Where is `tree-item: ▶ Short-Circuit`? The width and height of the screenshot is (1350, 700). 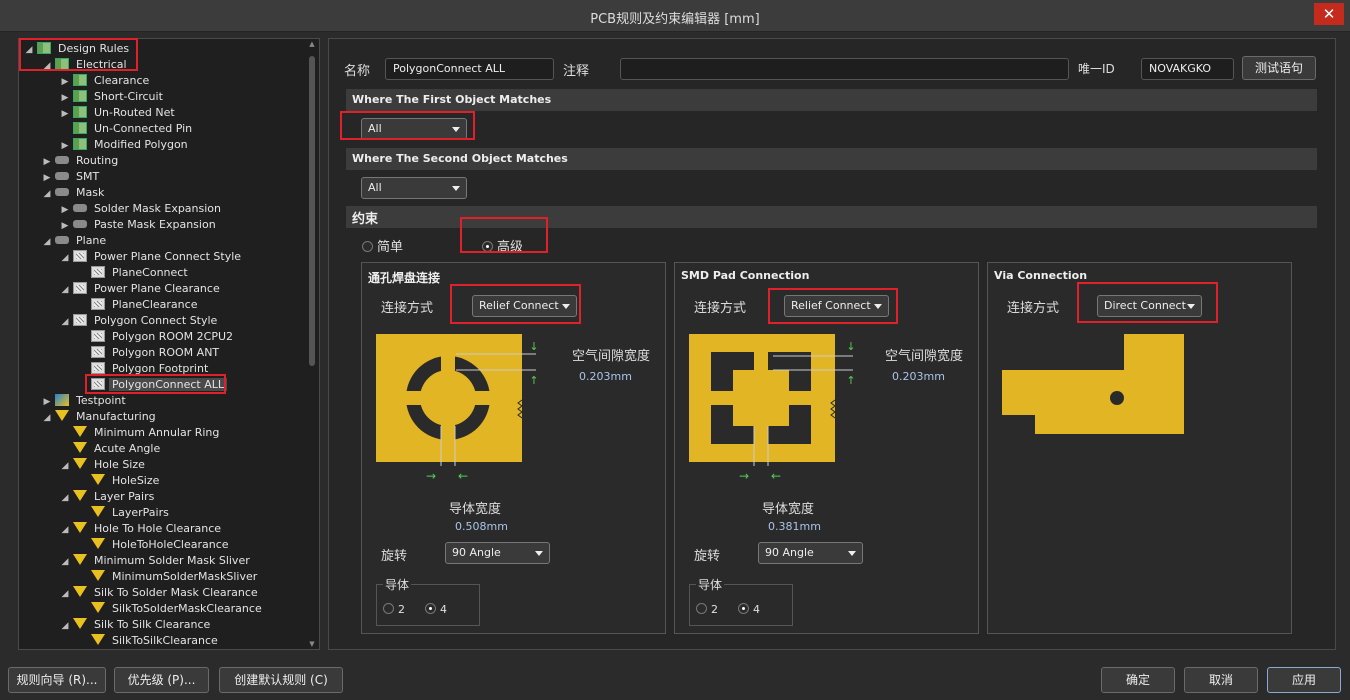
tree-item: ▶ Short-Circuit is located at coordinates (112, 97).